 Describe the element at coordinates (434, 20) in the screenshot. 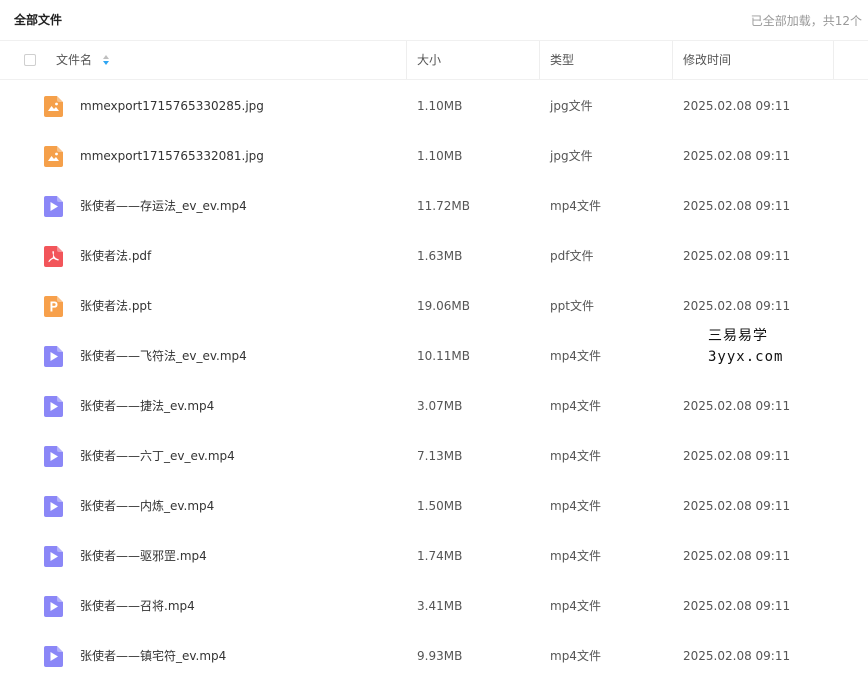

I see `top-bar: 全部文件 已全部加载，共12个` at that location.